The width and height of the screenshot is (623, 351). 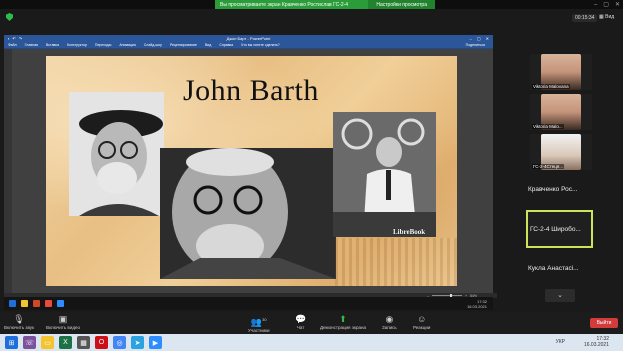 What do you see at coordinates (65, 342) in the screenshot?
I see `excel-icon: X` at bounding box center [65, 342].